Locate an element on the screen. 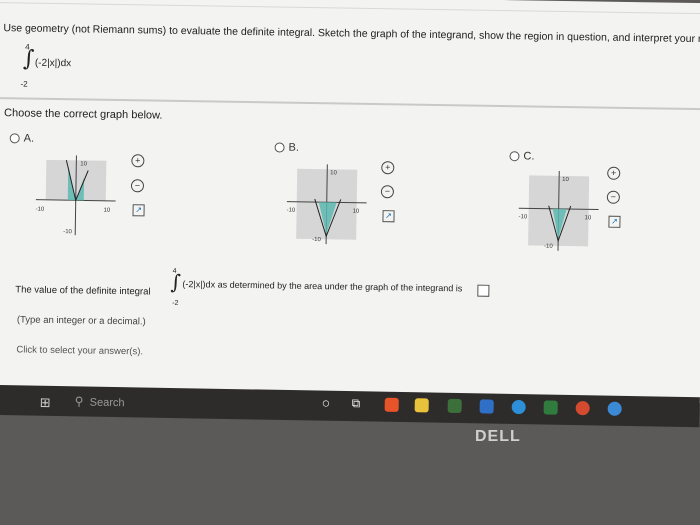 The width and height of the screenshot is (700, 525). dell-logo: DELL is located at coordinates (498, 436).